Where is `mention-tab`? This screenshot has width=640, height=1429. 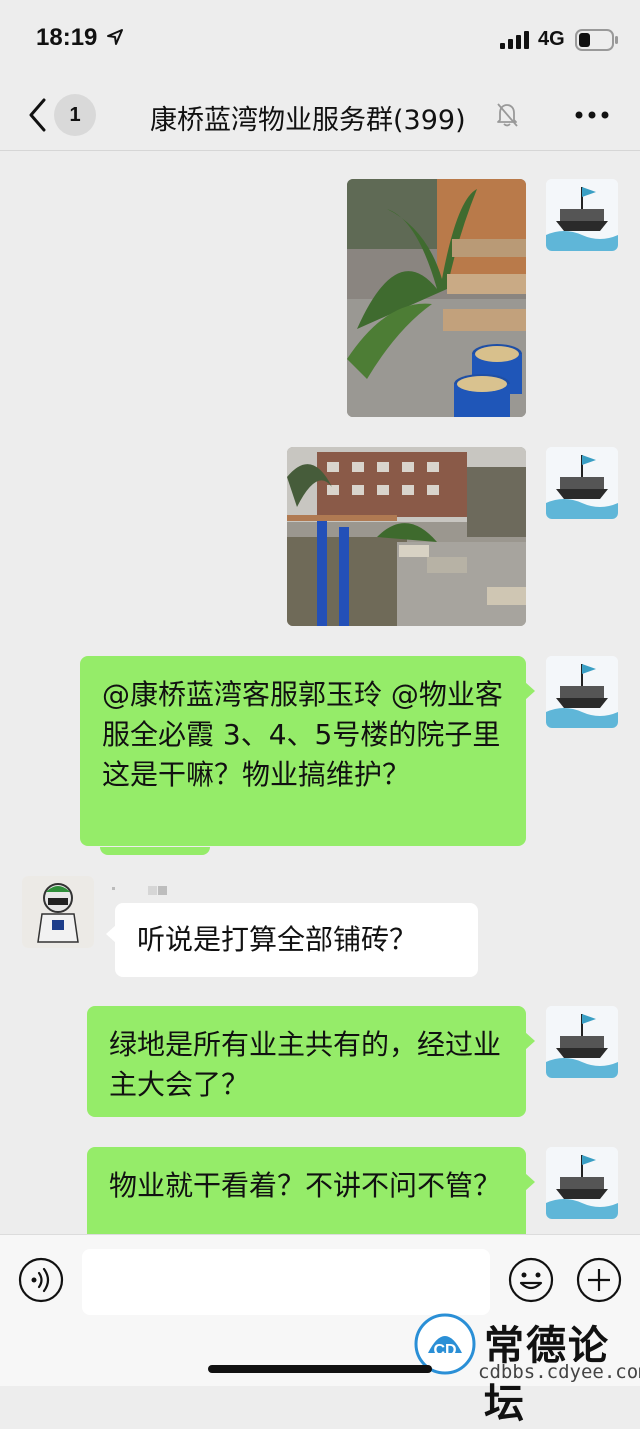 mention-tab is located at coordinates (155, 851).